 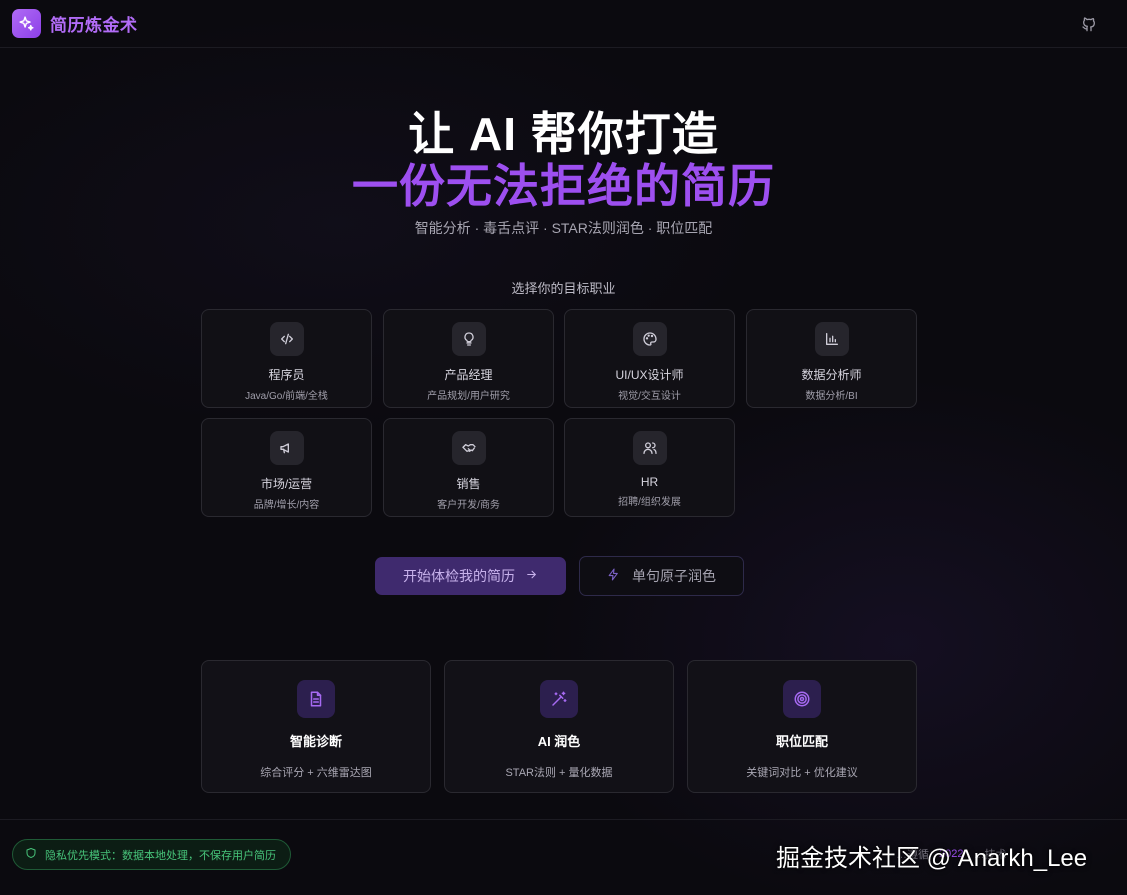 I want to click on zap-icon, so click(x=613, y=576).